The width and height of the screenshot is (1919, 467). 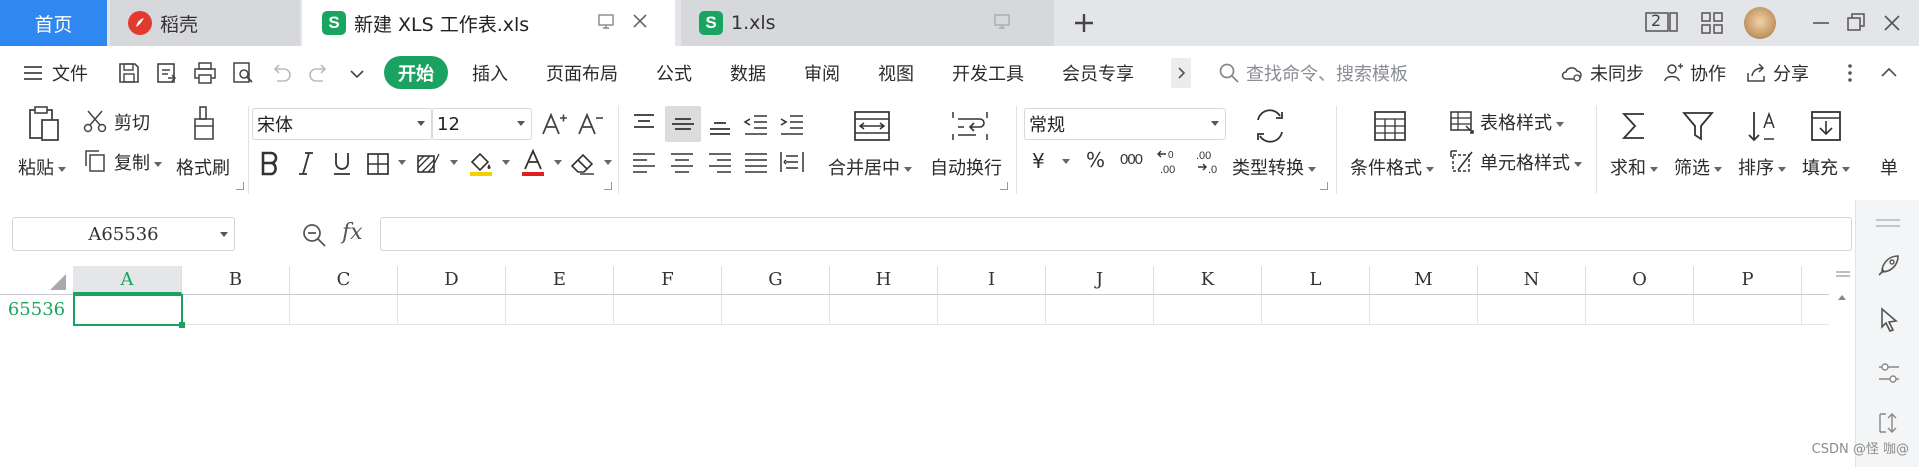 What do you see at coordinates (306, 163) in the screenshot?
I see `italic-icon` at bounding box center [306, 163].